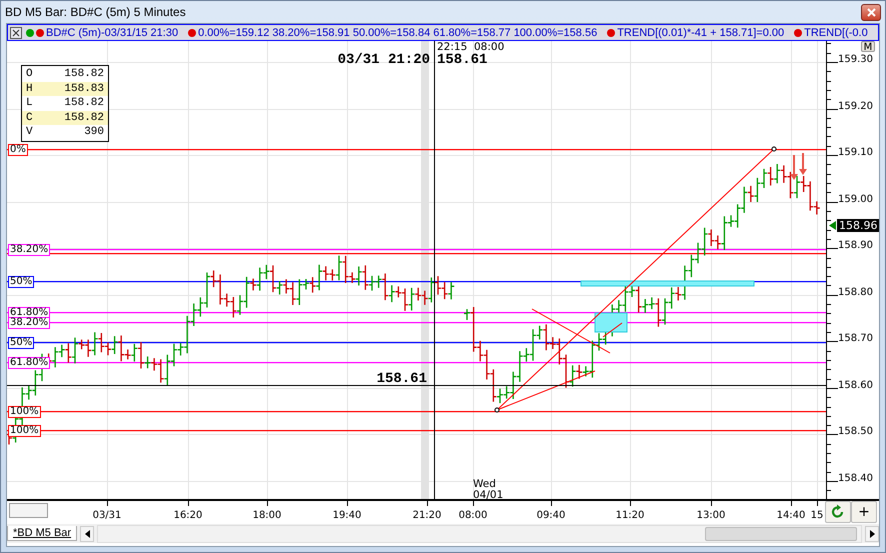  I want to click on close-legend-button, so click(16, 32).